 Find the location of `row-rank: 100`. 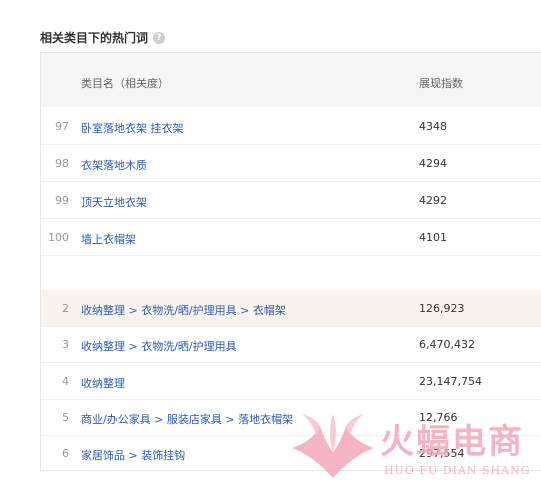

row-rank: 100 is located at coordinates (58, 237).